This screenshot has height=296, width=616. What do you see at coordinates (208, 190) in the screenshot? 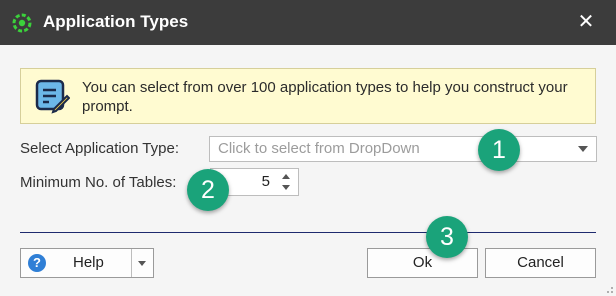
I see `step-badge-2: 2` at bounding box center [208, 190].